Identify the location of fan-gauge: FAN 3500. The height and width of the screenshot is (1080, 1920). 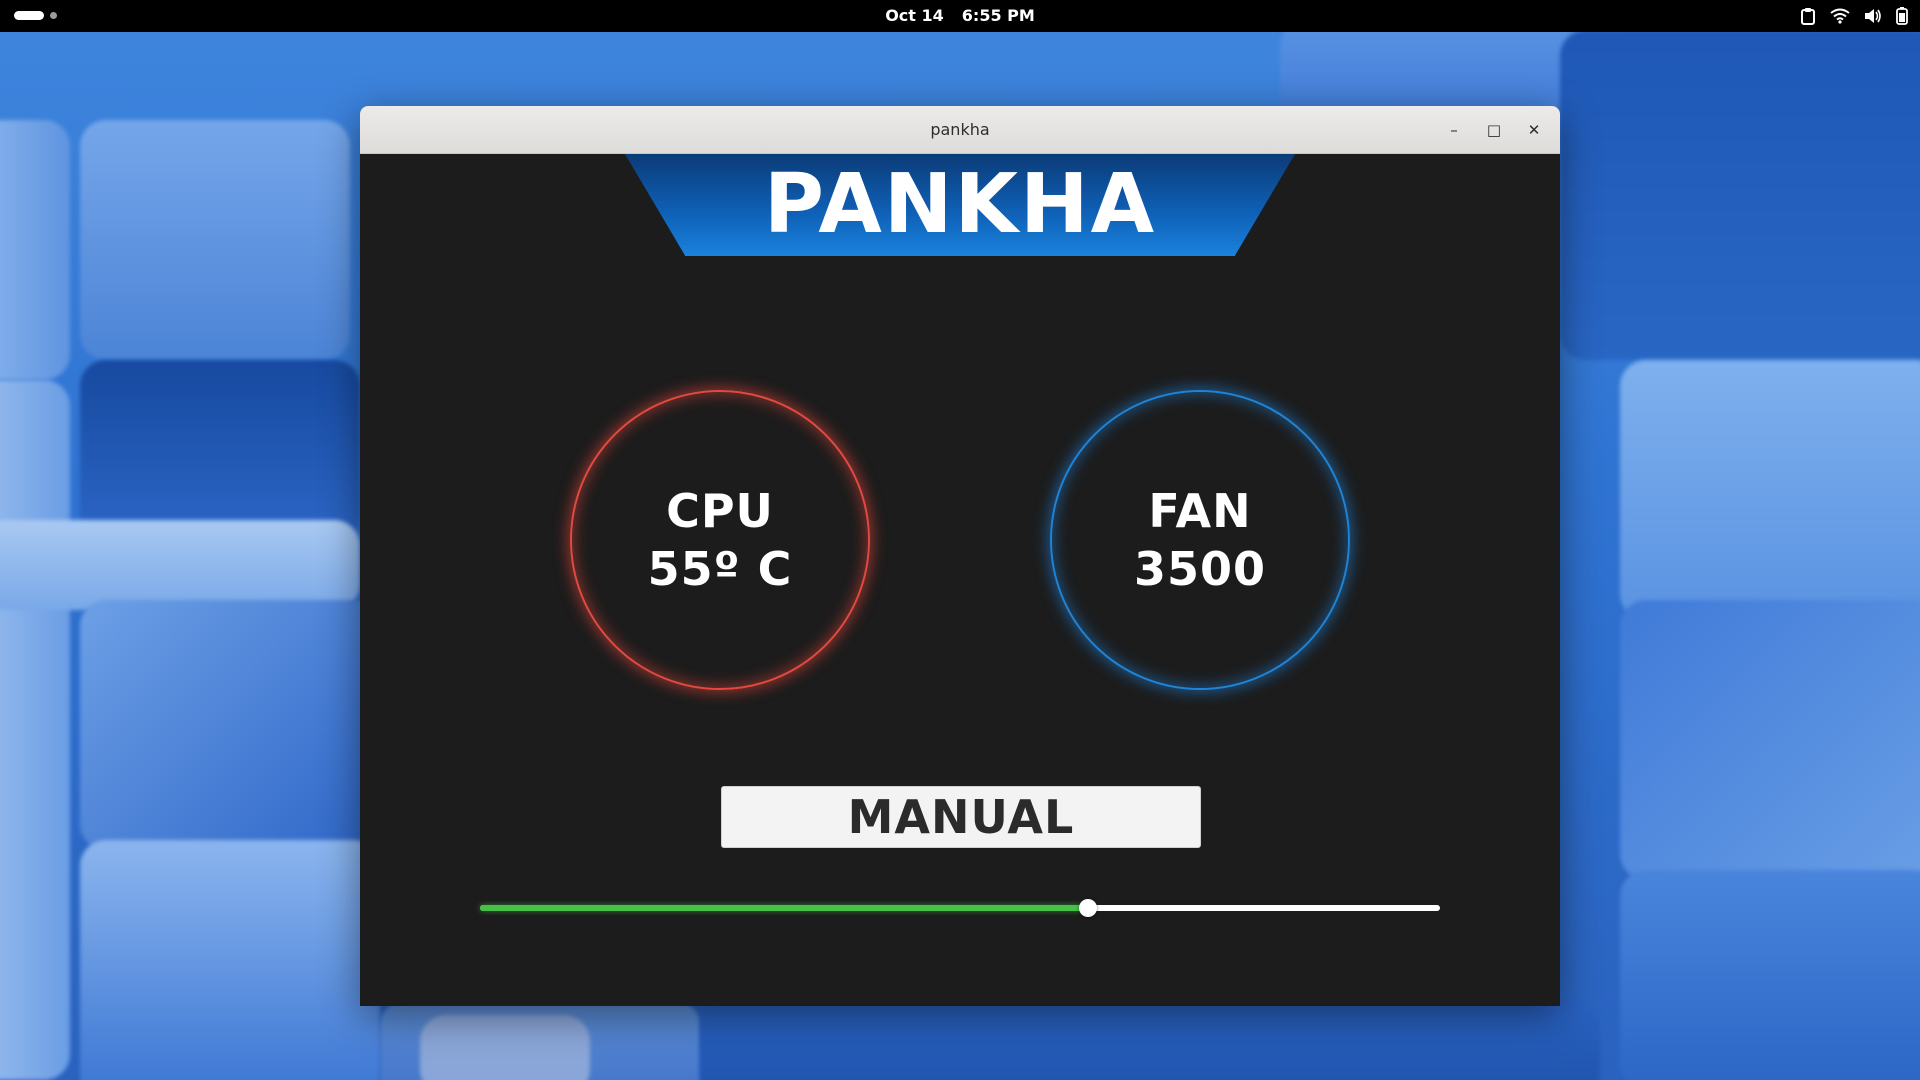
(1200, 540).